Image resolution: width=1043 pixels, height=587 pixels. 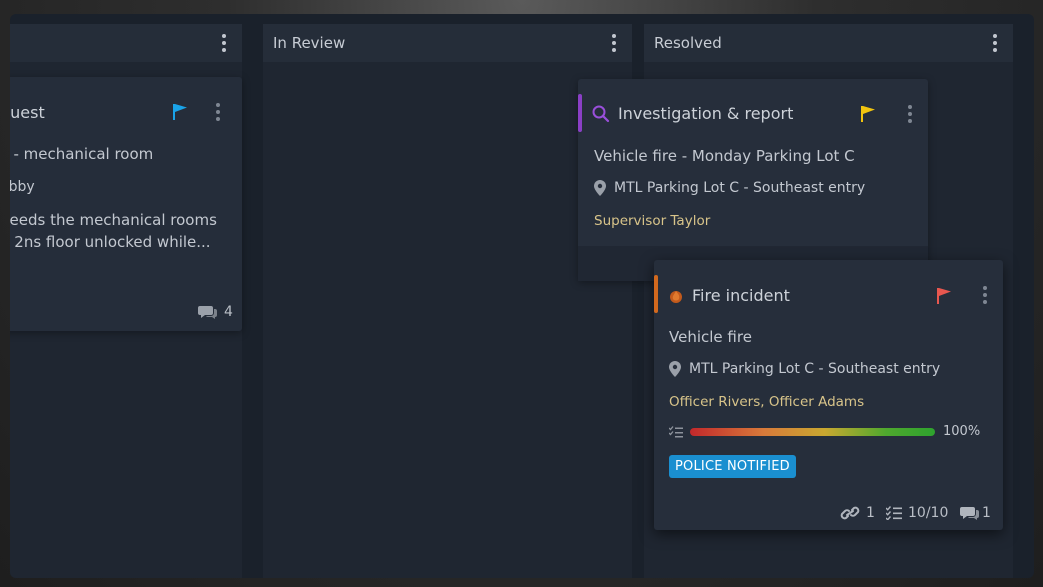 I want to click on column-header, so click(x=126, y=43).